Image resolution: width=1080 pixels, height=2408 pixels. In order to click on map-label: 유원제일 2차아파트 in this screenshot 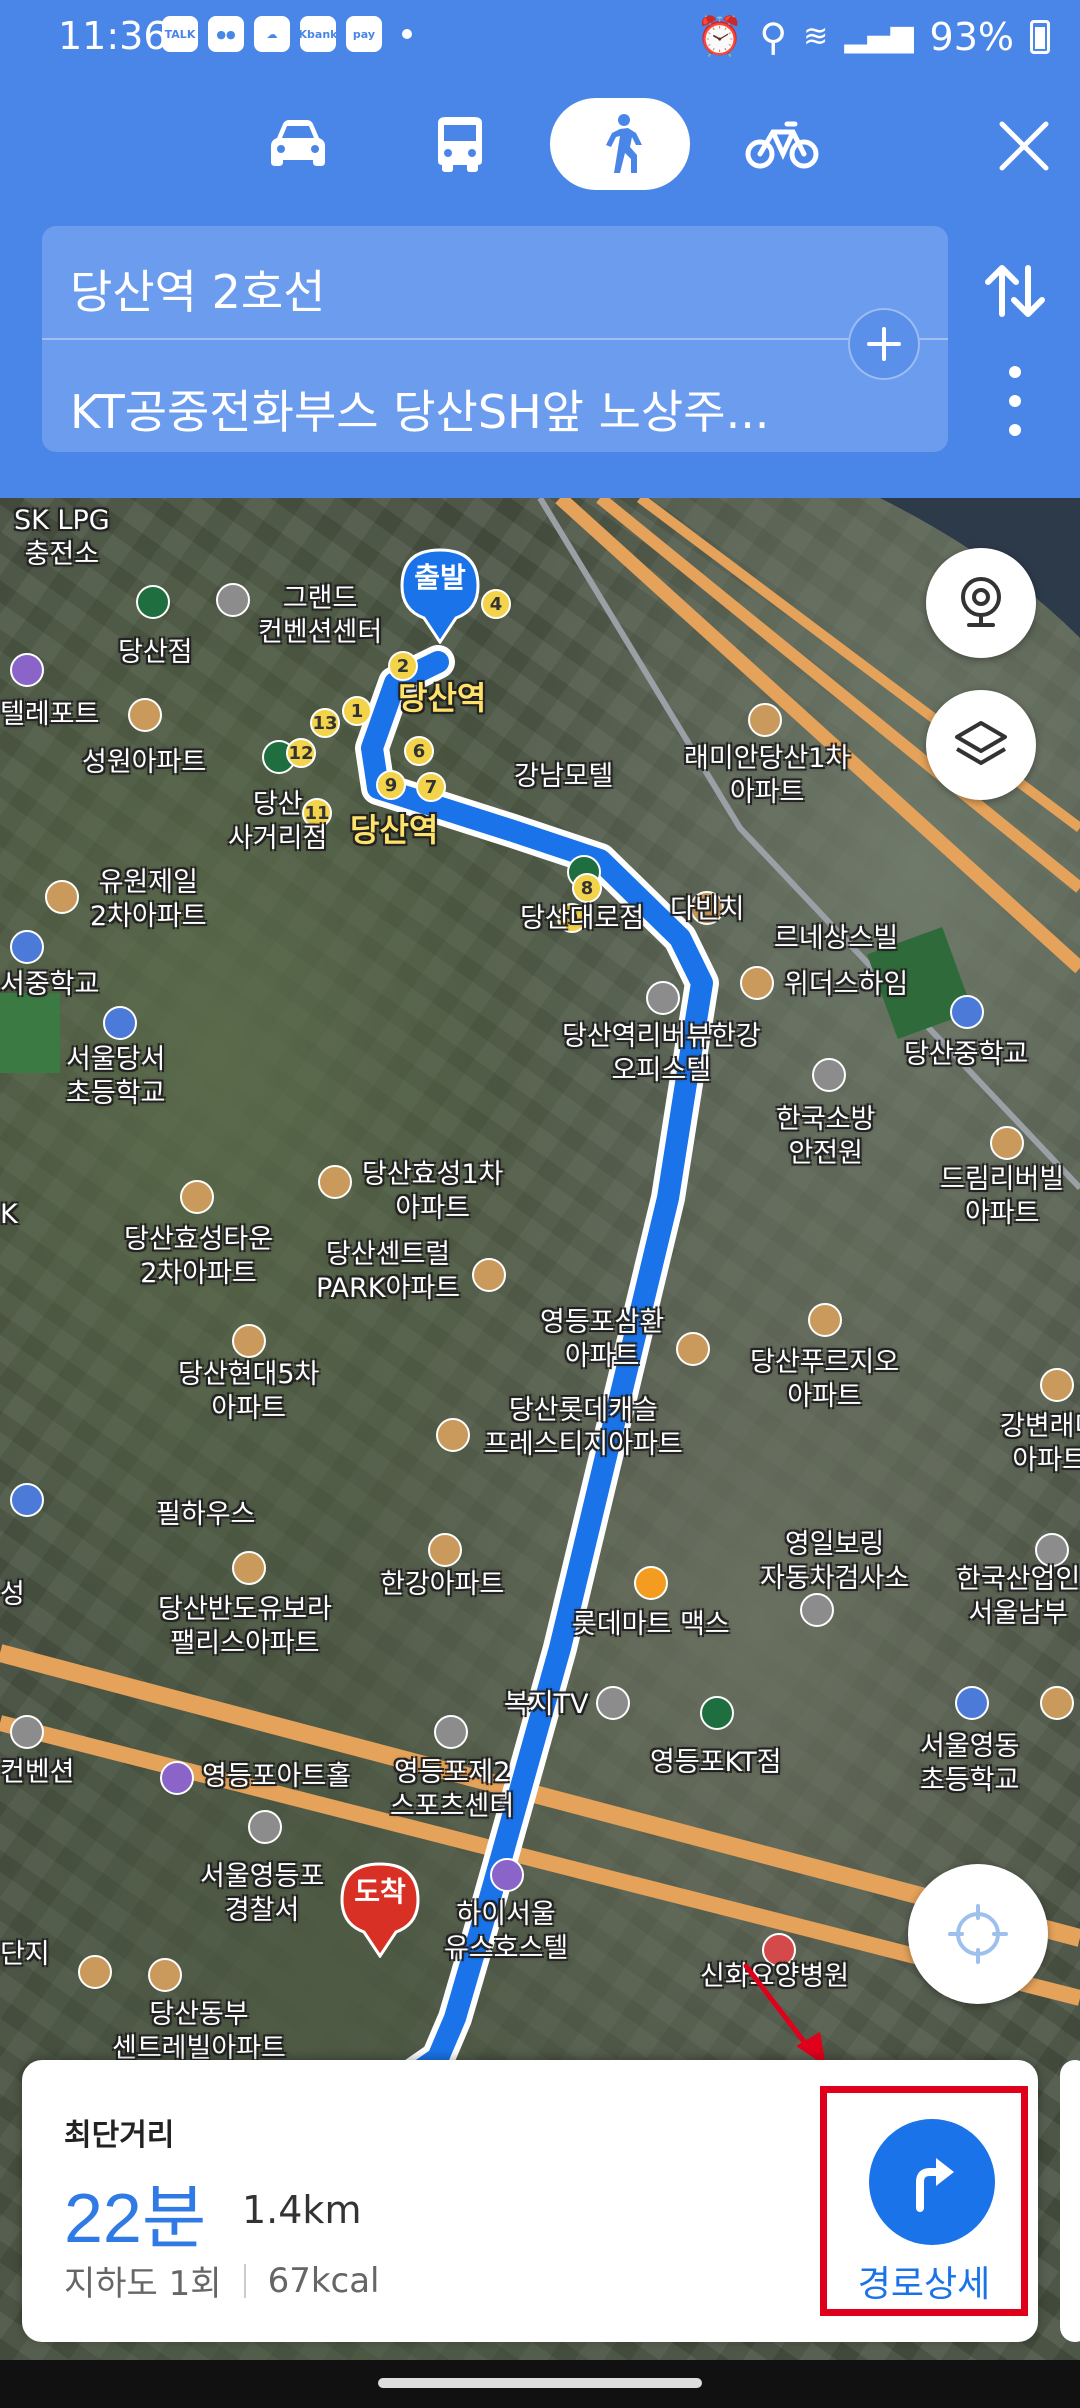, I will do `click(148, 899)`.